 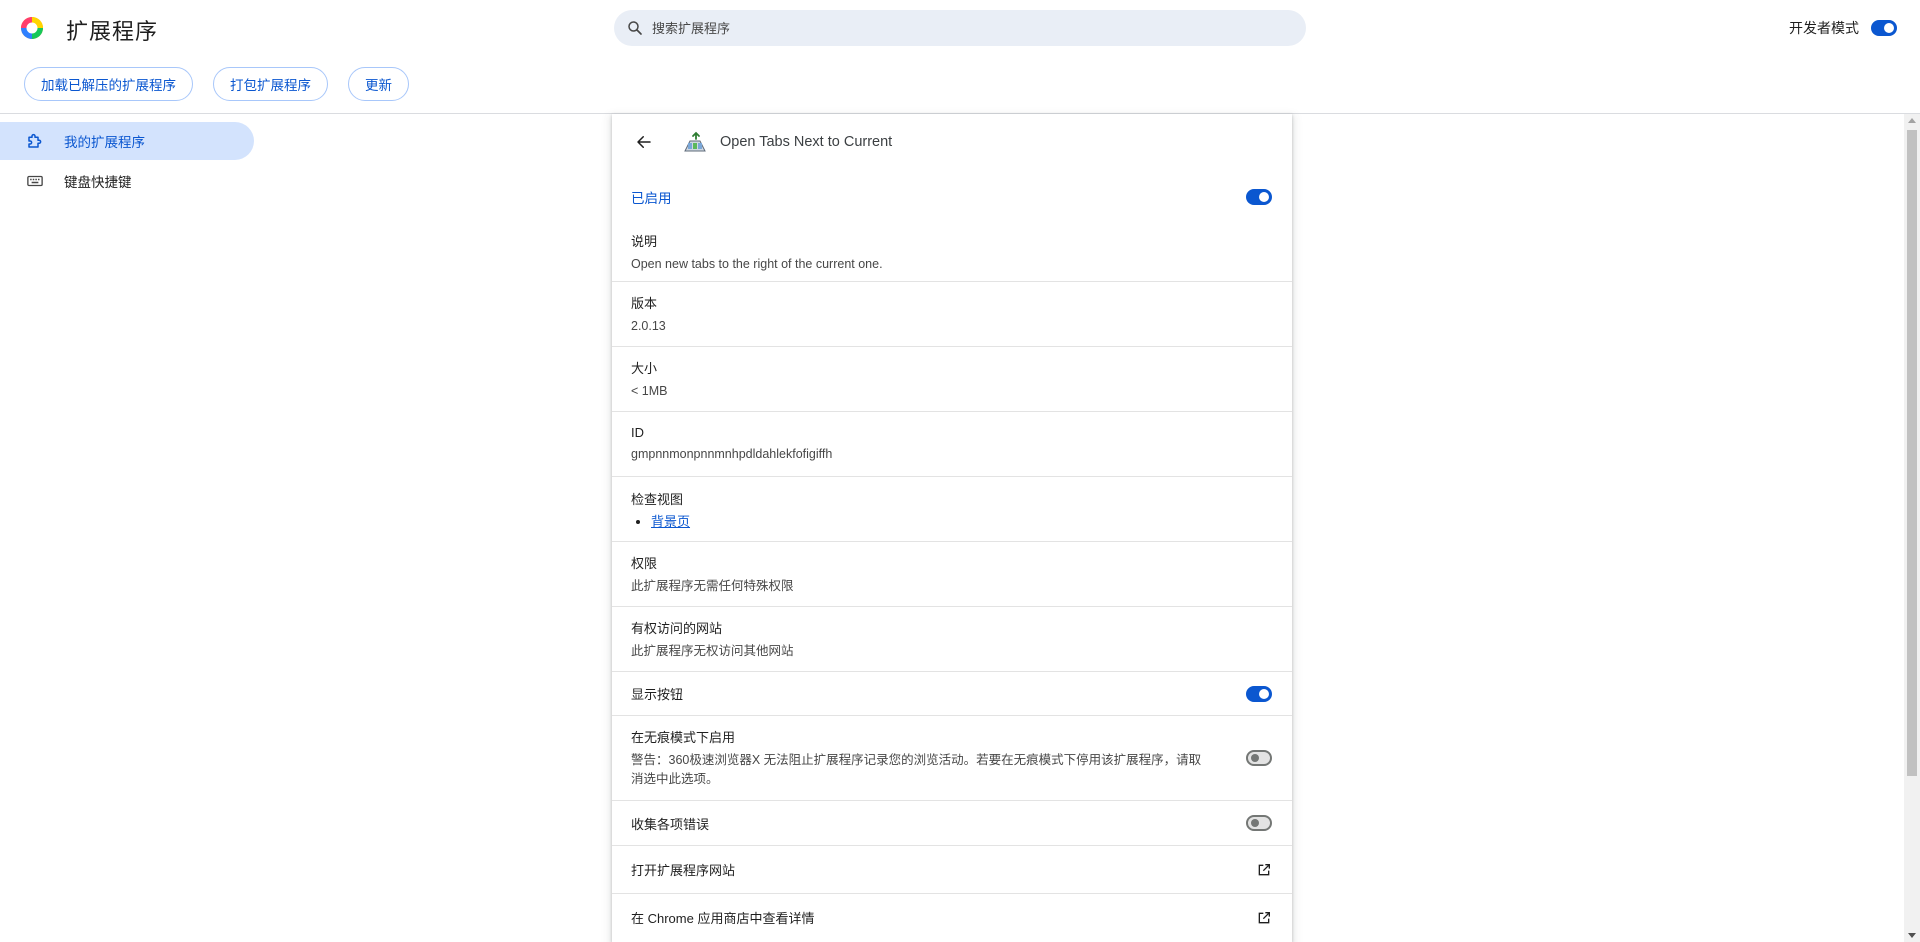 What do you see at coordinates (1912, 120) in the screenshot?
I see `scroll-up-arrow-icon` at bounding box center [1912, 120].